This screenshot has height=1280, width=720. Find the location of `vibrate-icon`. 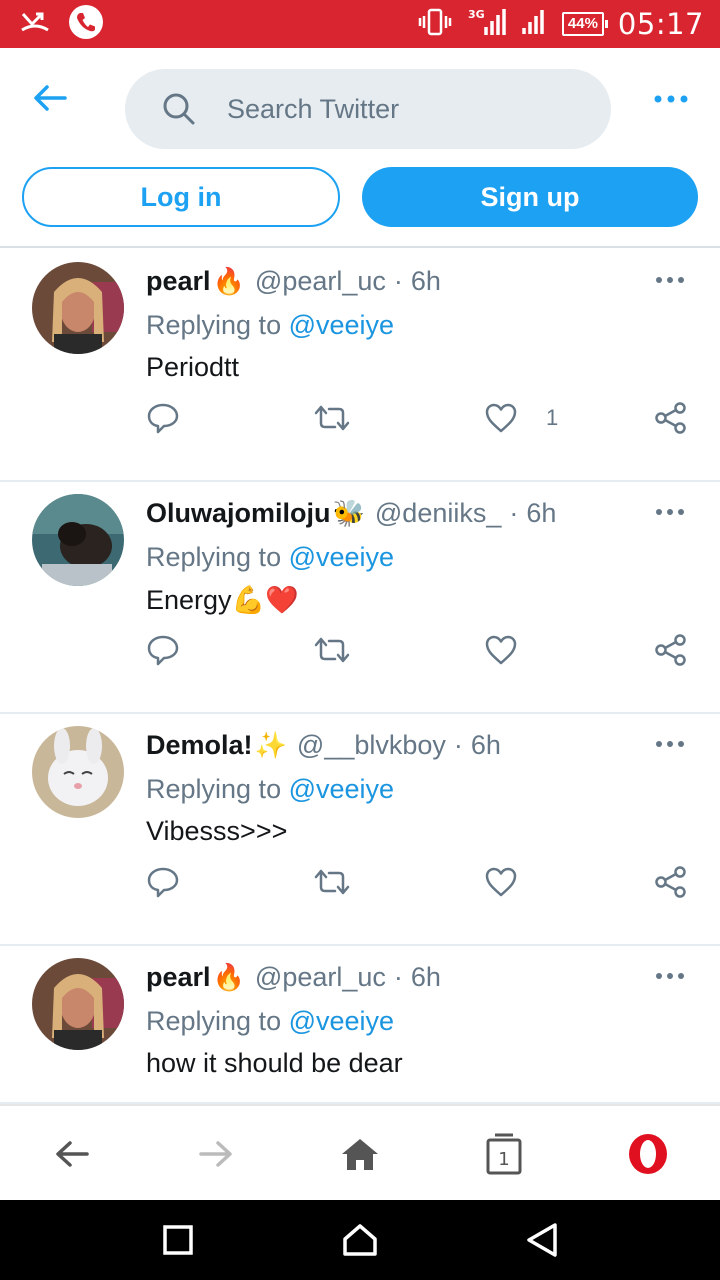

vibrate-icon is located at coordinates (435, 24).